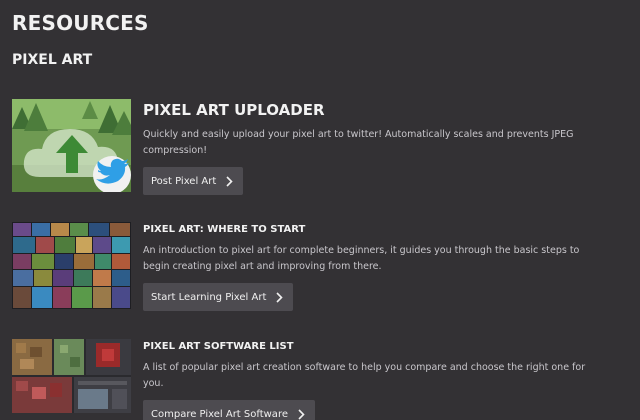 This screenshot has height=420, width=640. I want to click on post-pixel-art-button: Post Pixel Art, so click(193, 181).